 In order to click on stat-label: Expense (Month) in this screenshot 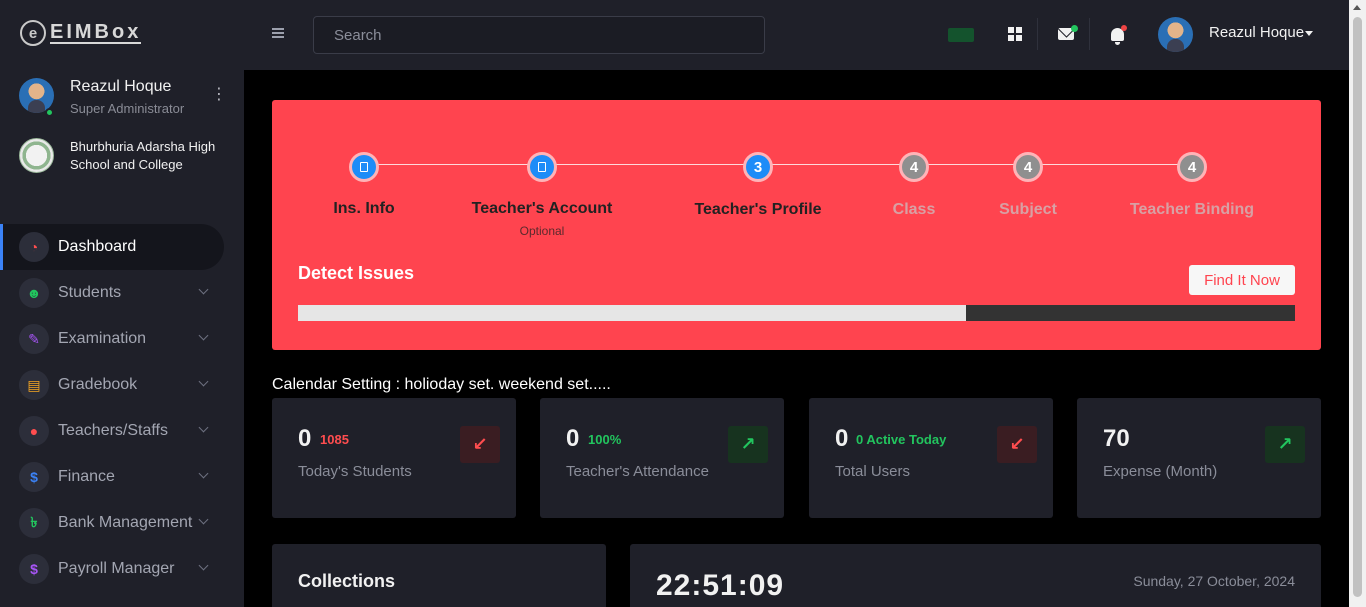, I will do `click(1160, 471)`.